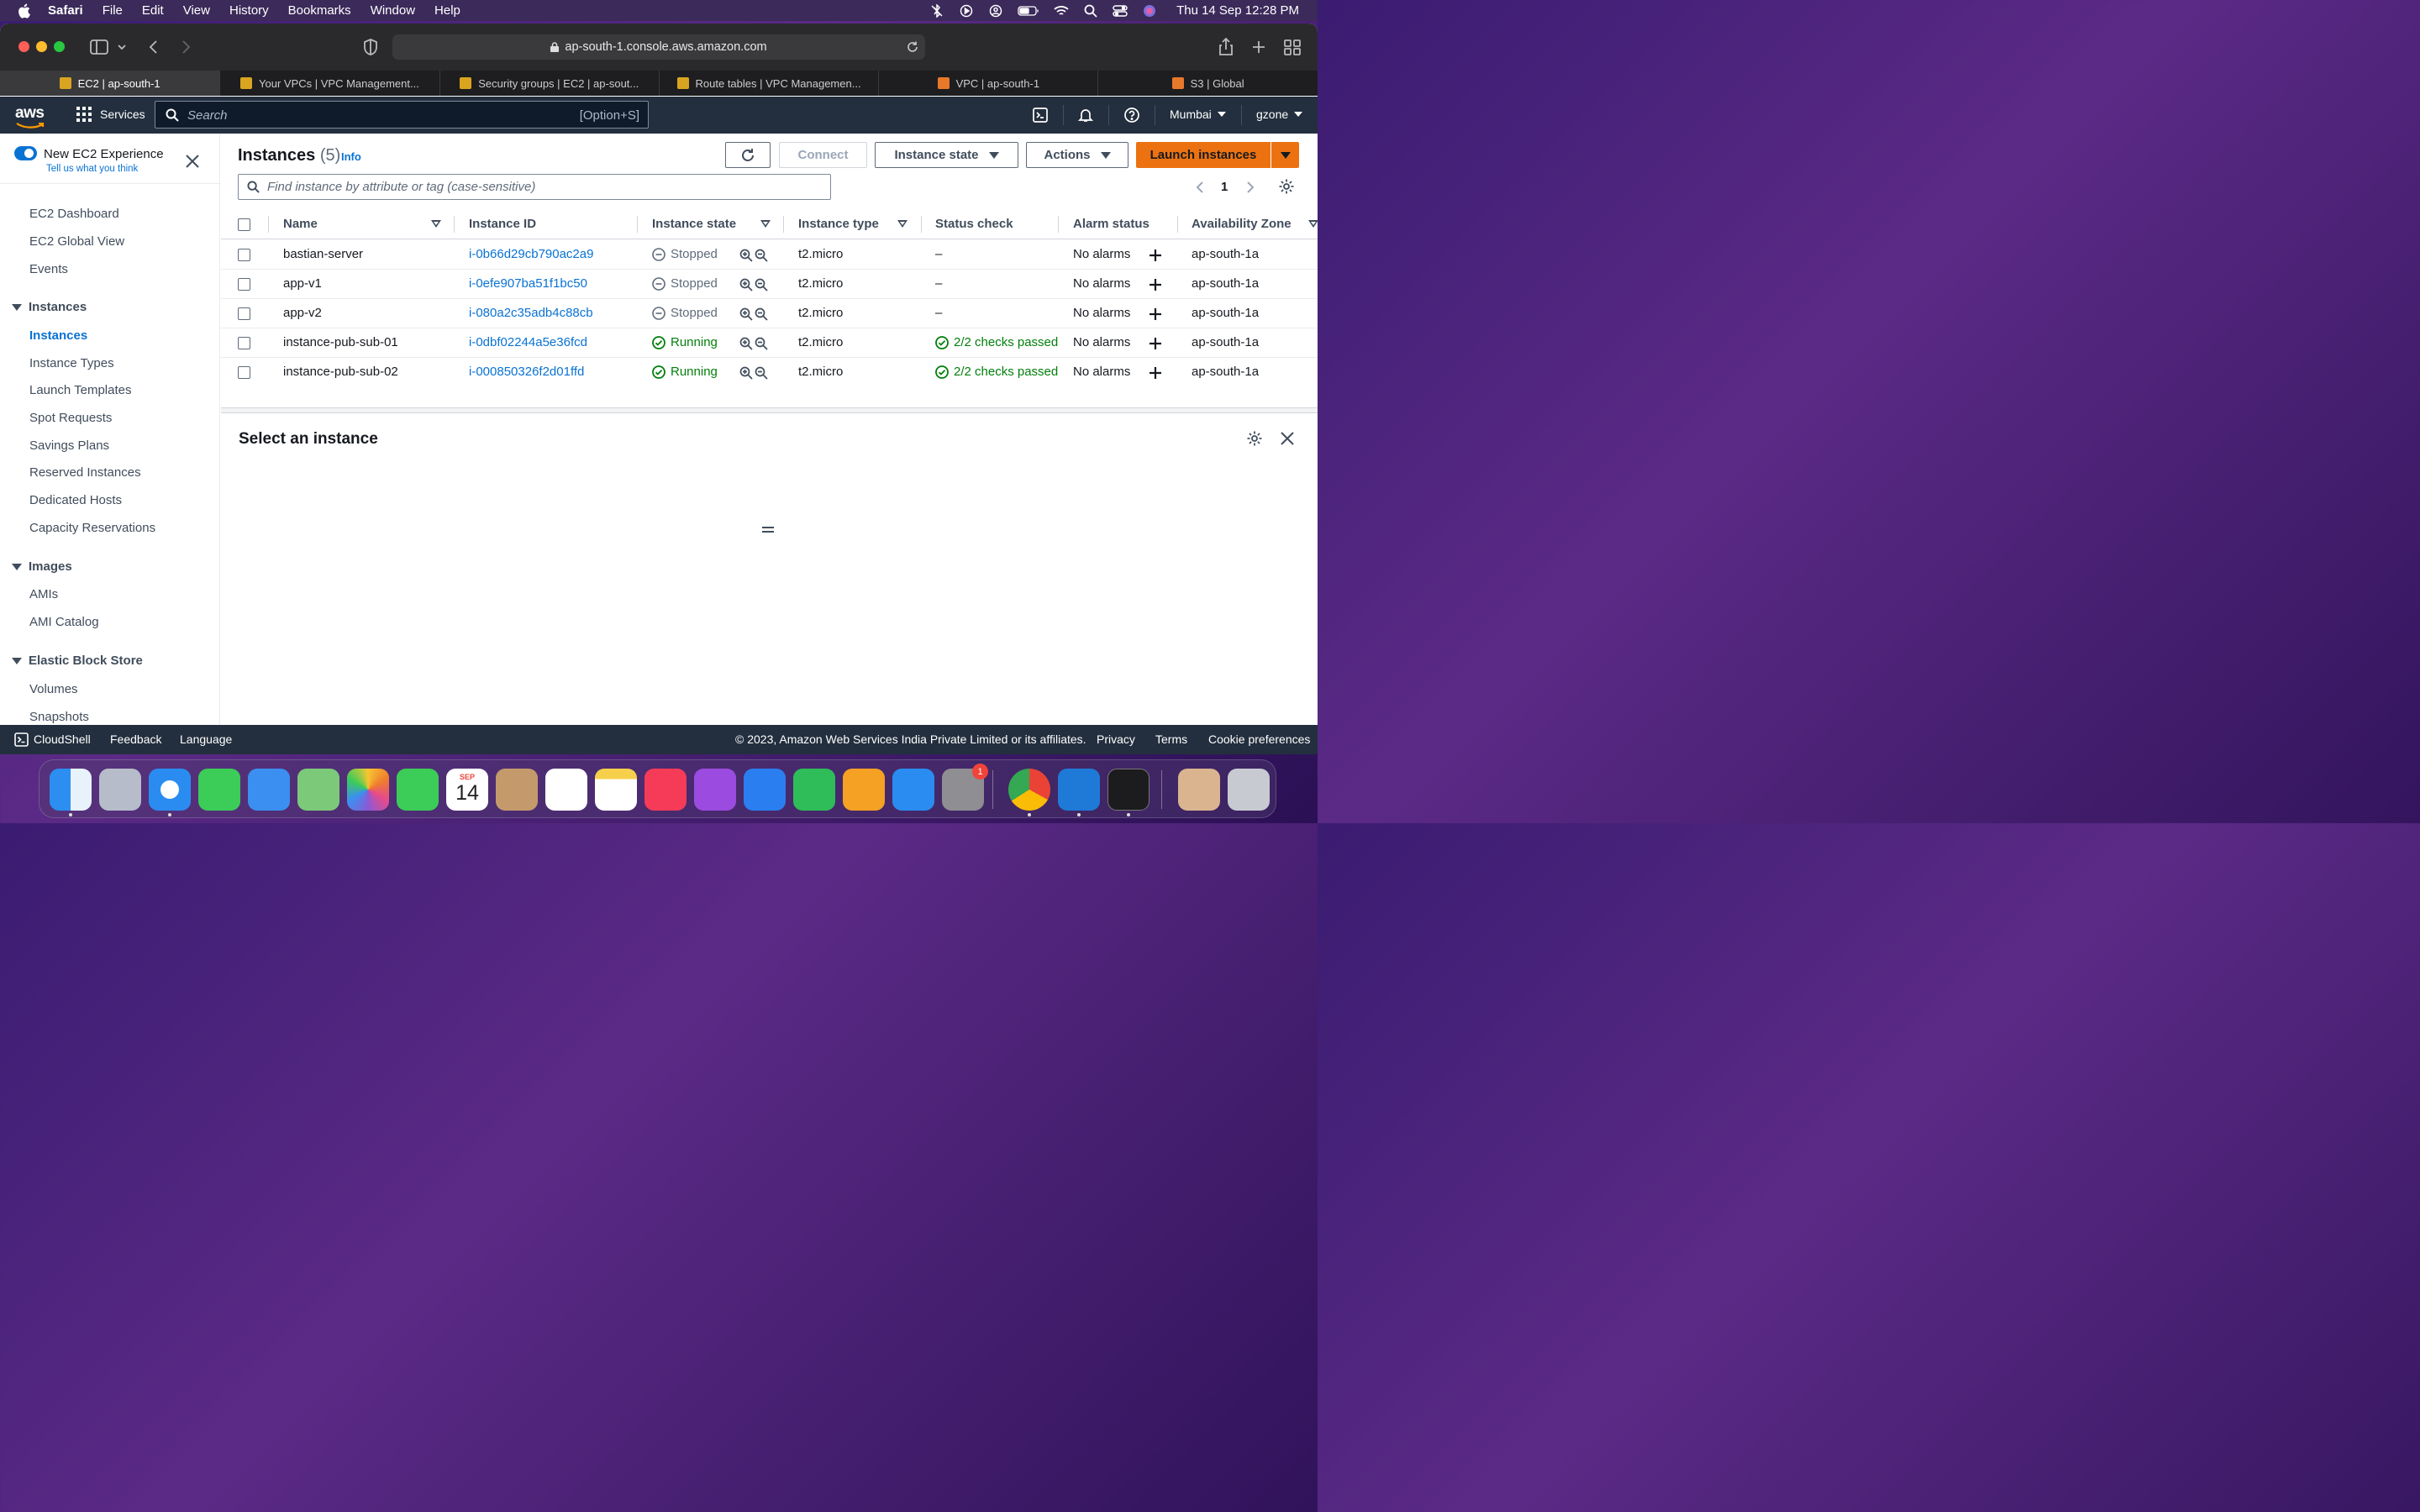 This screenshot has height=1512, width=2420. What do you see at coordinates (864, 790) in the screenshot?
I see `pages-icon` at bounding box center [864, 790].